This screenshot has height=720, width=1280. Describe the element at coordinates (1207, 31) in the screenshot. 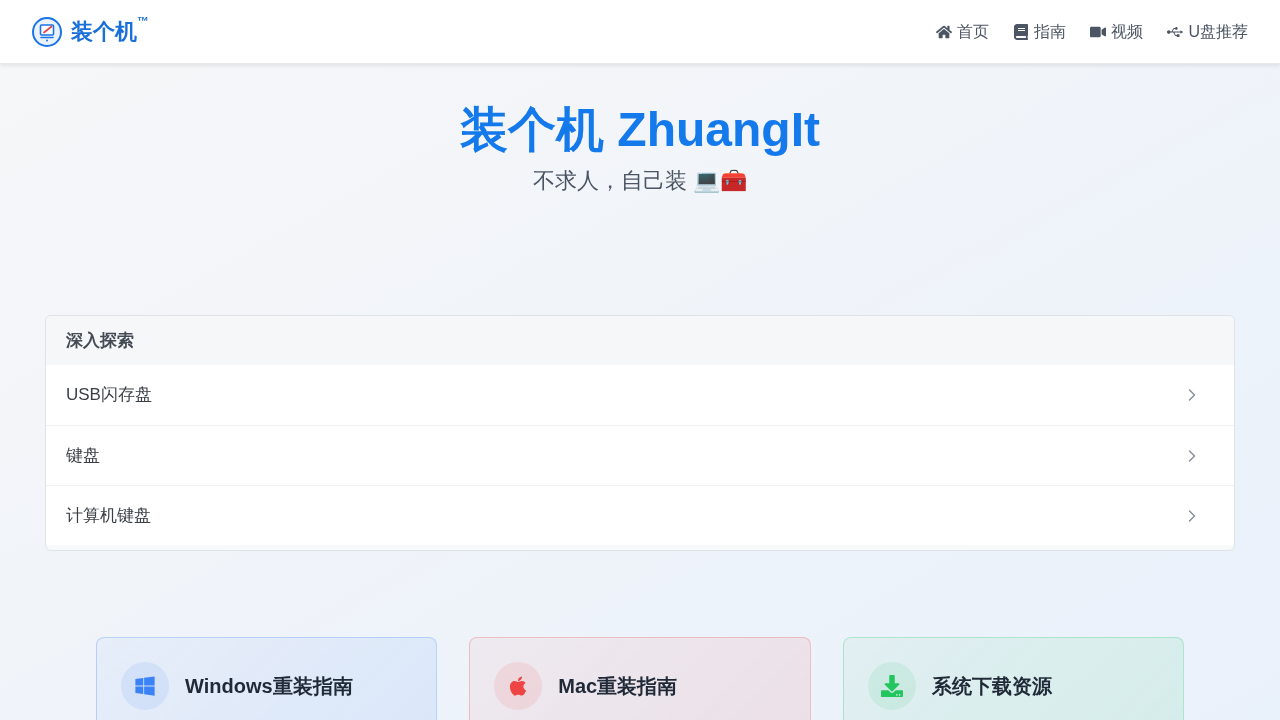

I see `nav-link: U盘推荐` at that location.